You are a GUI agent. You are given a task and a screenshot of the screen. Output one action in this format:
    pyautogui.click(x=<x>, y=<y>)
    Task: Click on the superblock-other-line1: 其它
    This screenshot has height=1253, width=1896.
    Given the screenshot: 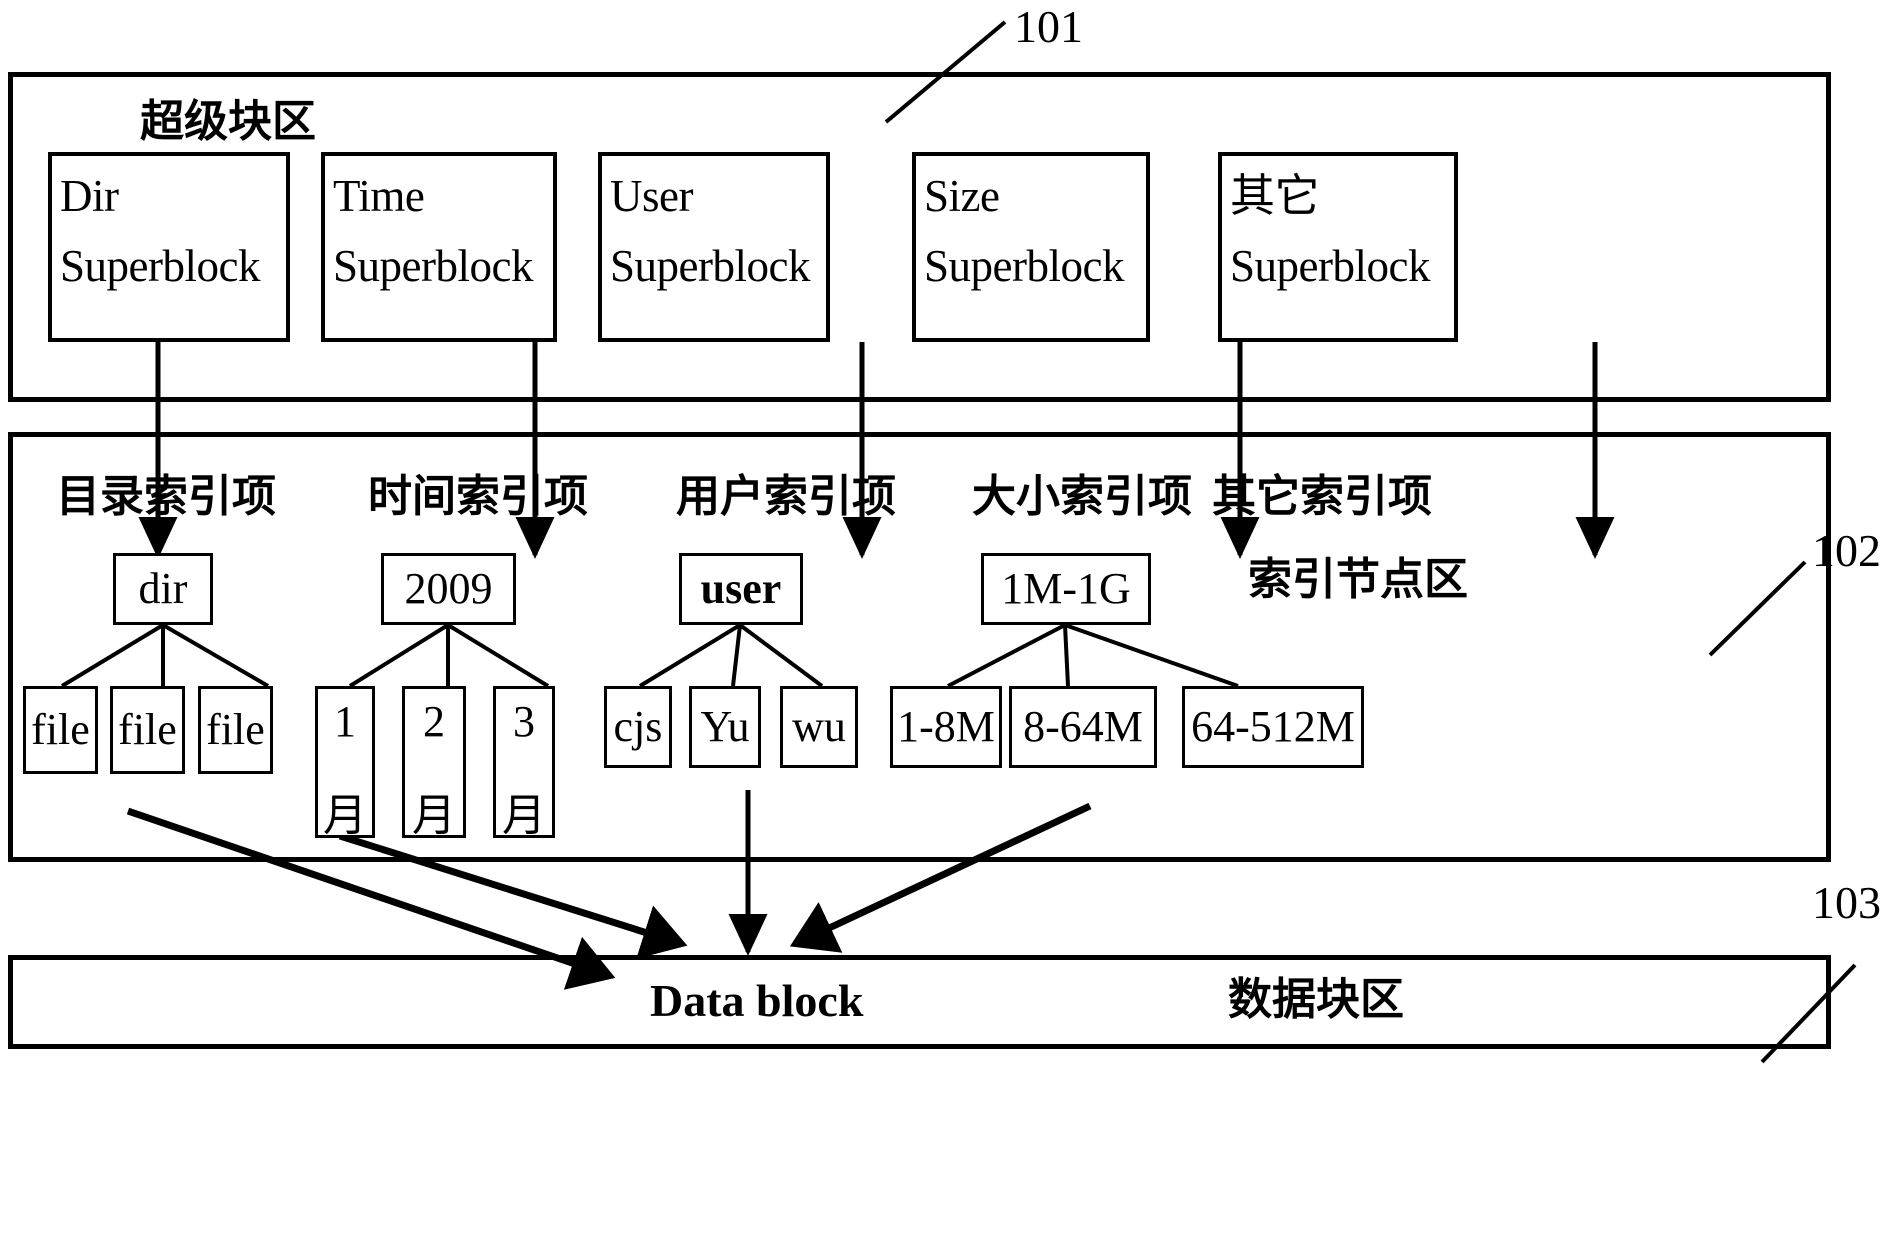 What is the action you would take?
    pyautogui.click(x=1275, y=196)
    